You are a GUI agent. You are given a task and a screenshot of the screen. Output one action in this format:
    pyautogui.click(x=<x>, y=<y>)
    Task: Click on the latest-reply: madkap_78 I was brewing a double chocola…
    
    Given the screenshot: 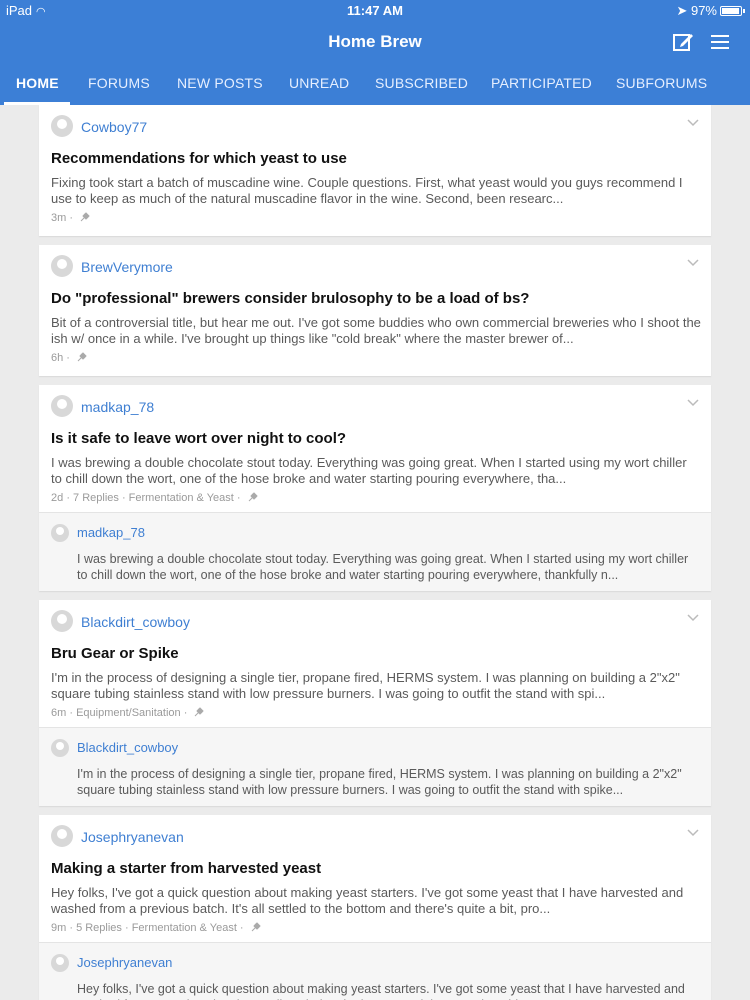 What is the action you would take?
    pyautogui.click(x=375, y=551)
    